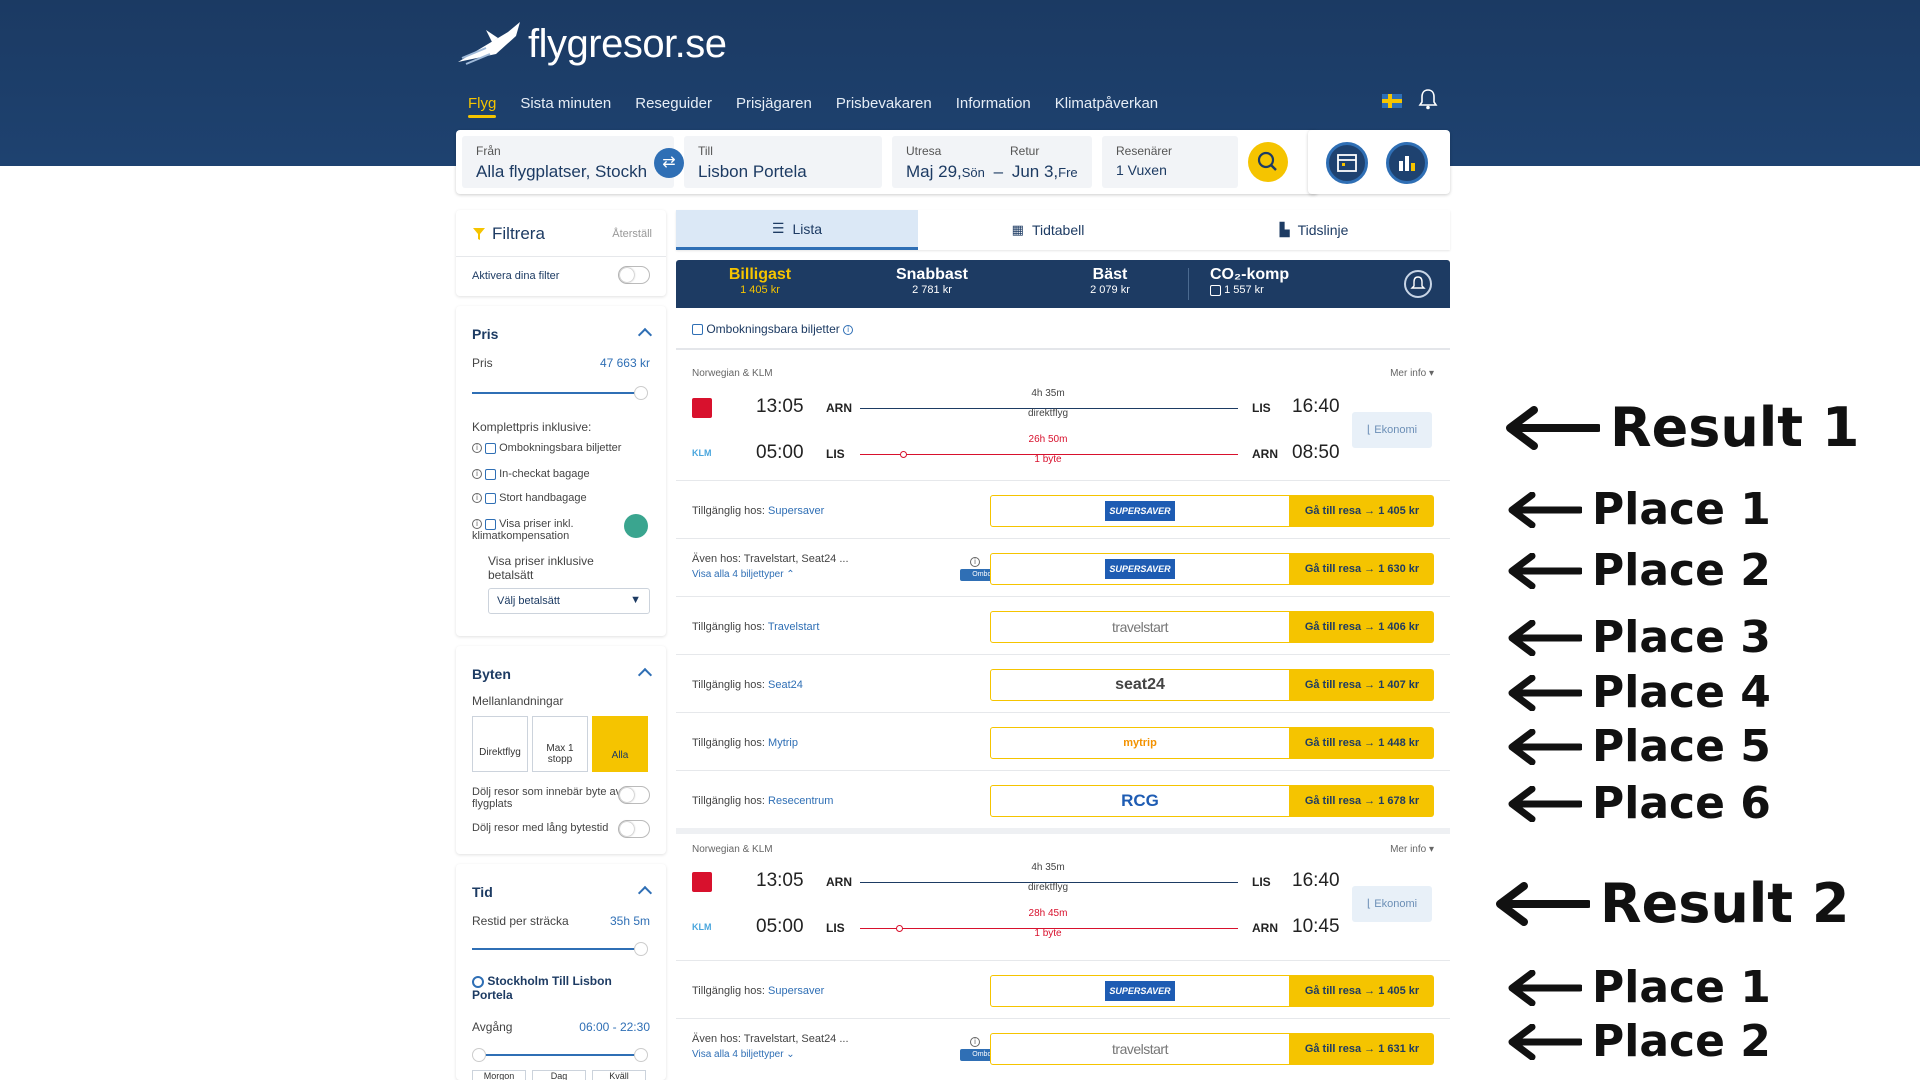 The width and height of the screenshot is (1920, 1080). What do you see at coordinates (641, 949) in the screenshot?
I see `travel-time-slider-handle` at bounding box center [641, 949].